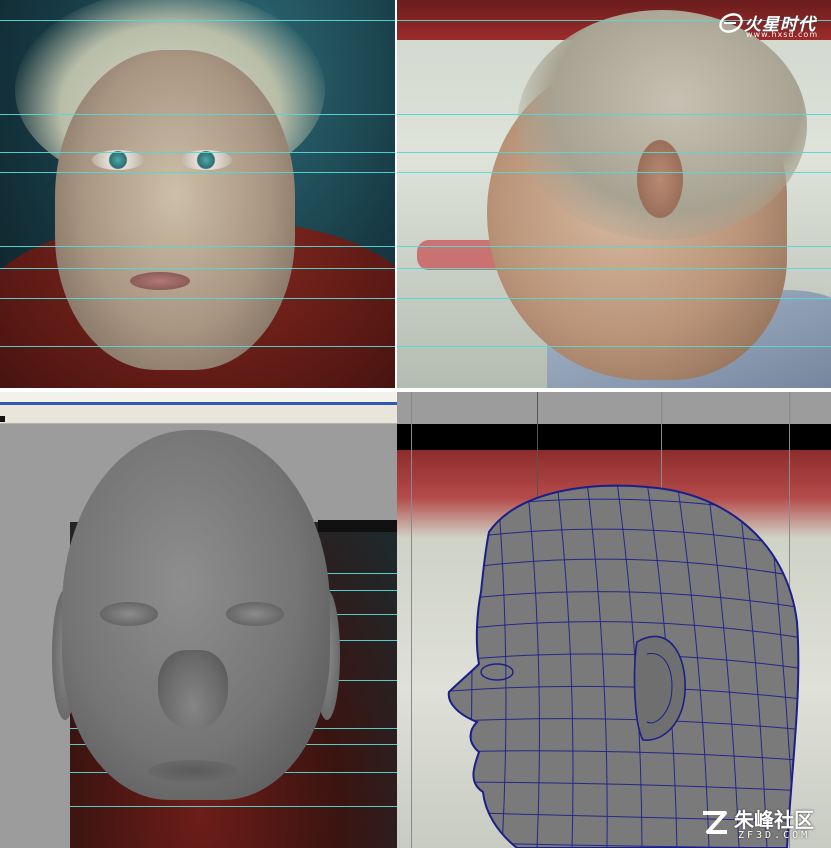  What do you see at coordinates (193, 690) in the screenshot?
I see `model-nose` at bounding box center [193, 690].